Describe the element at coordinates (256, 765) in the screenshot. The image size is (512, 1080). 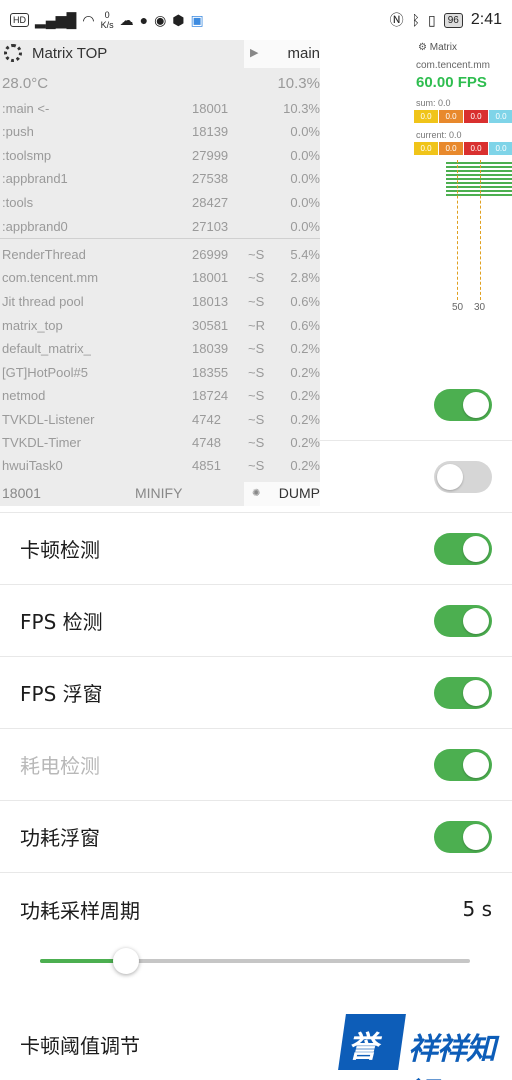
I see `setting-row-power-detect: 耗电检测` at that location.